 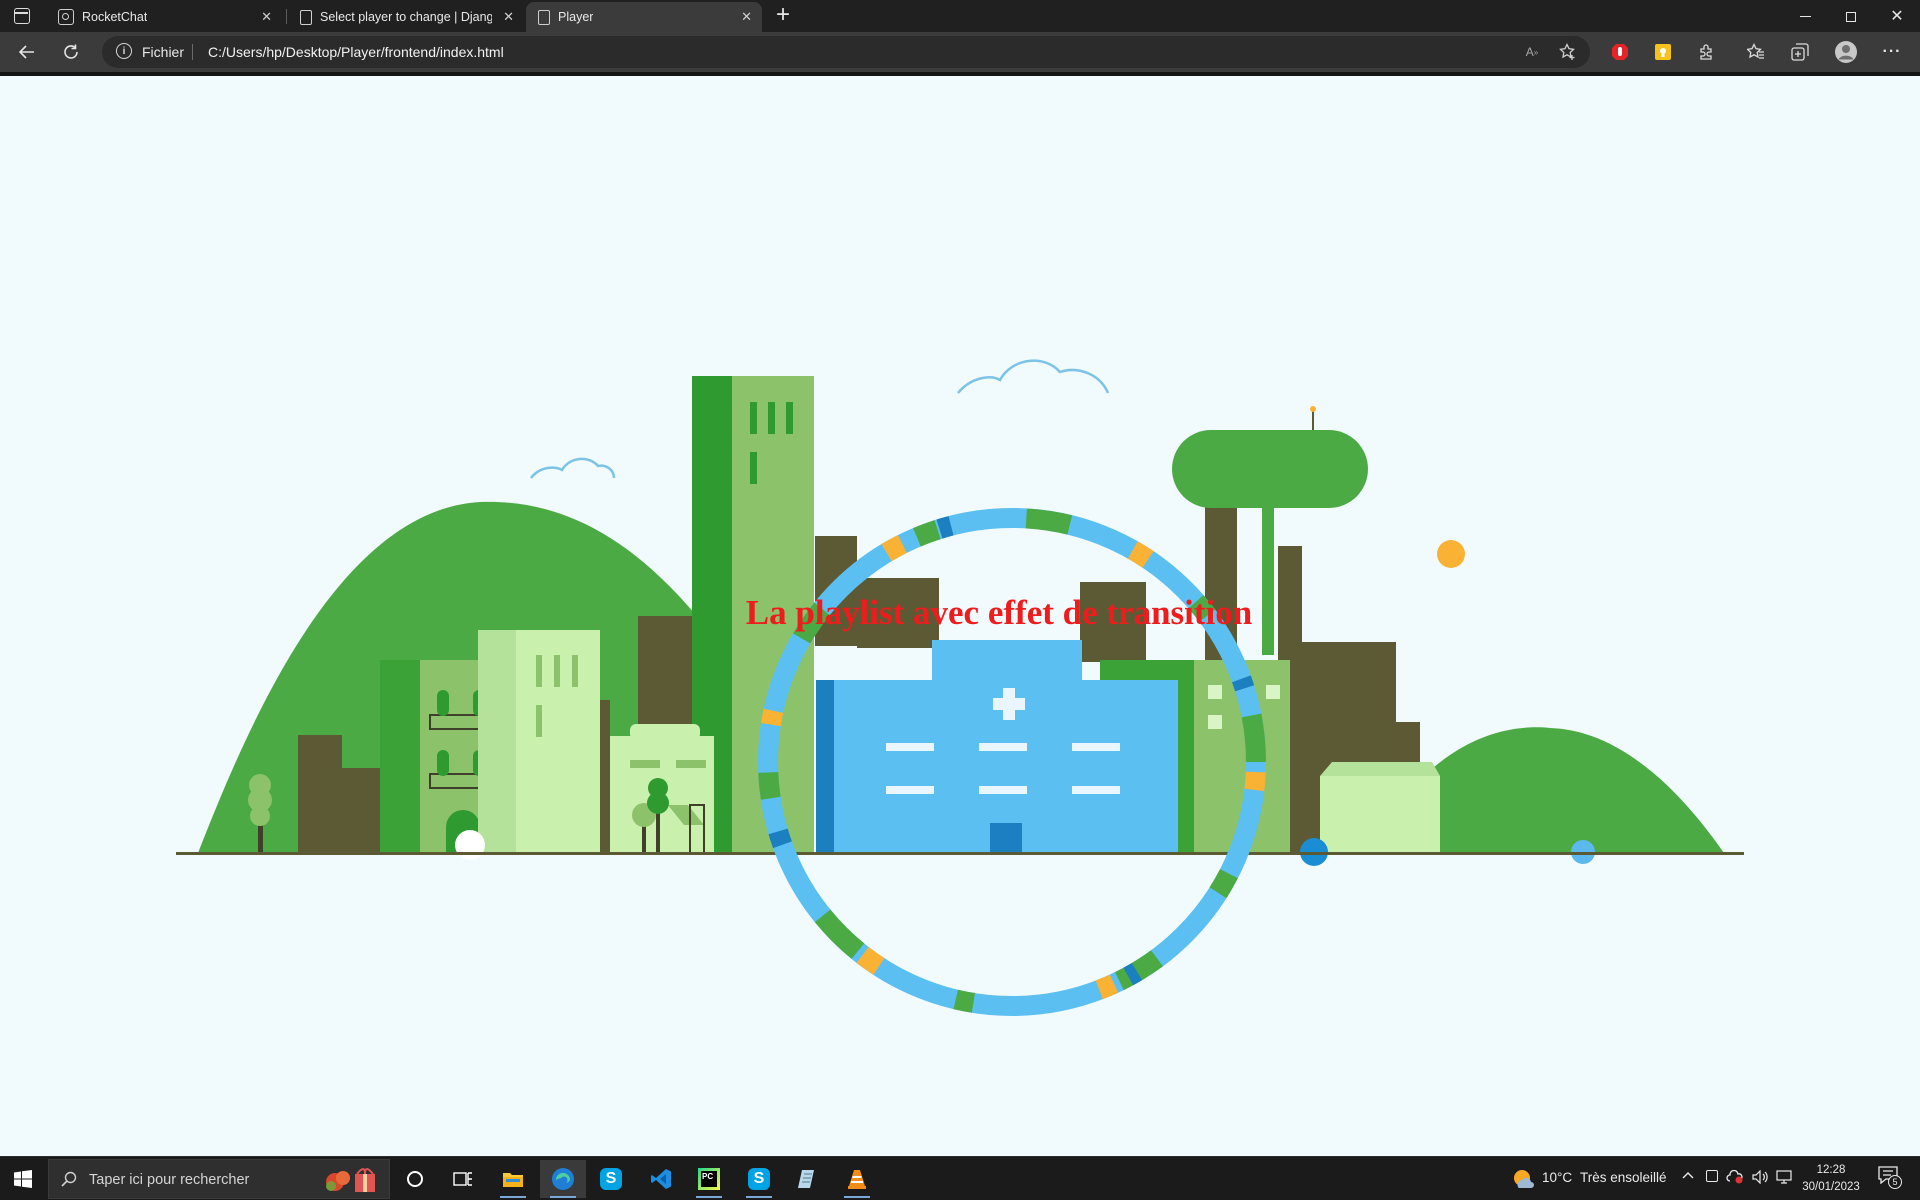 I want to click on tab-actions-button, so click(x=22, y=16).